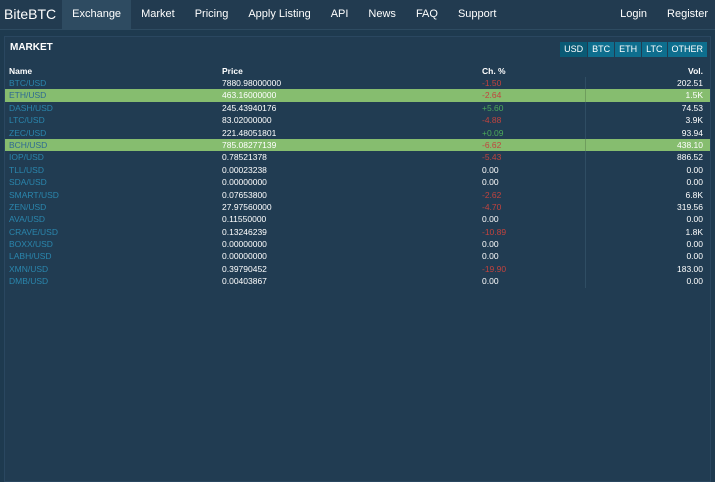 This screenshot has width=715, height=482. I want to click on price-cell: 0.00403867, so click(244, 281).